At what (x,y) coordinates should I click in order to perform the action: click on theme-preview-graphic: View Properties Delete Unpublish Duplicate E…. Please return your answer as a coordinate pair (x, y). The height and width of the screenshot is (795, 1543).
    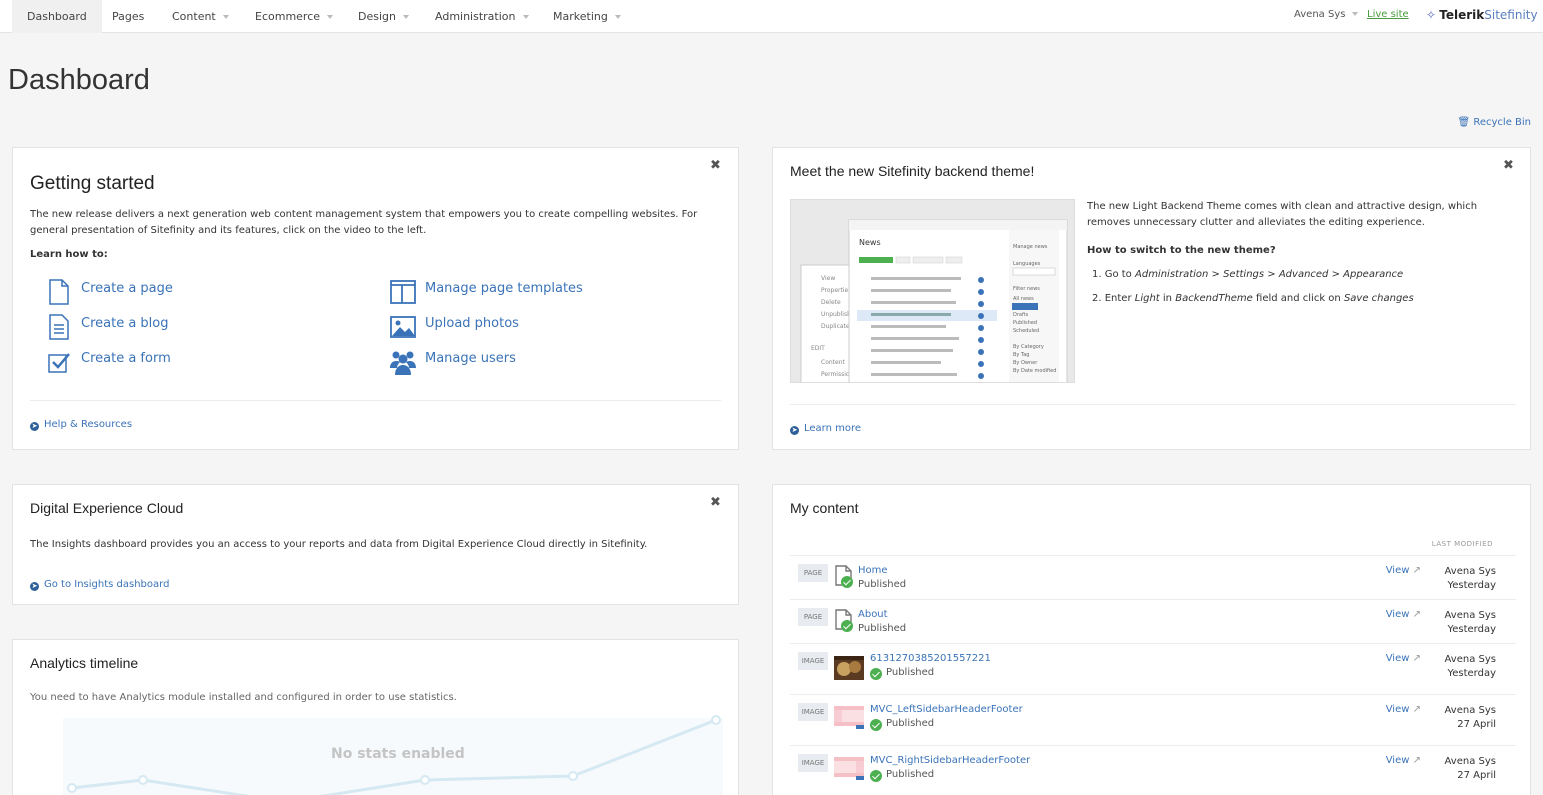
    Looking at the image, I should click on (932, 291).